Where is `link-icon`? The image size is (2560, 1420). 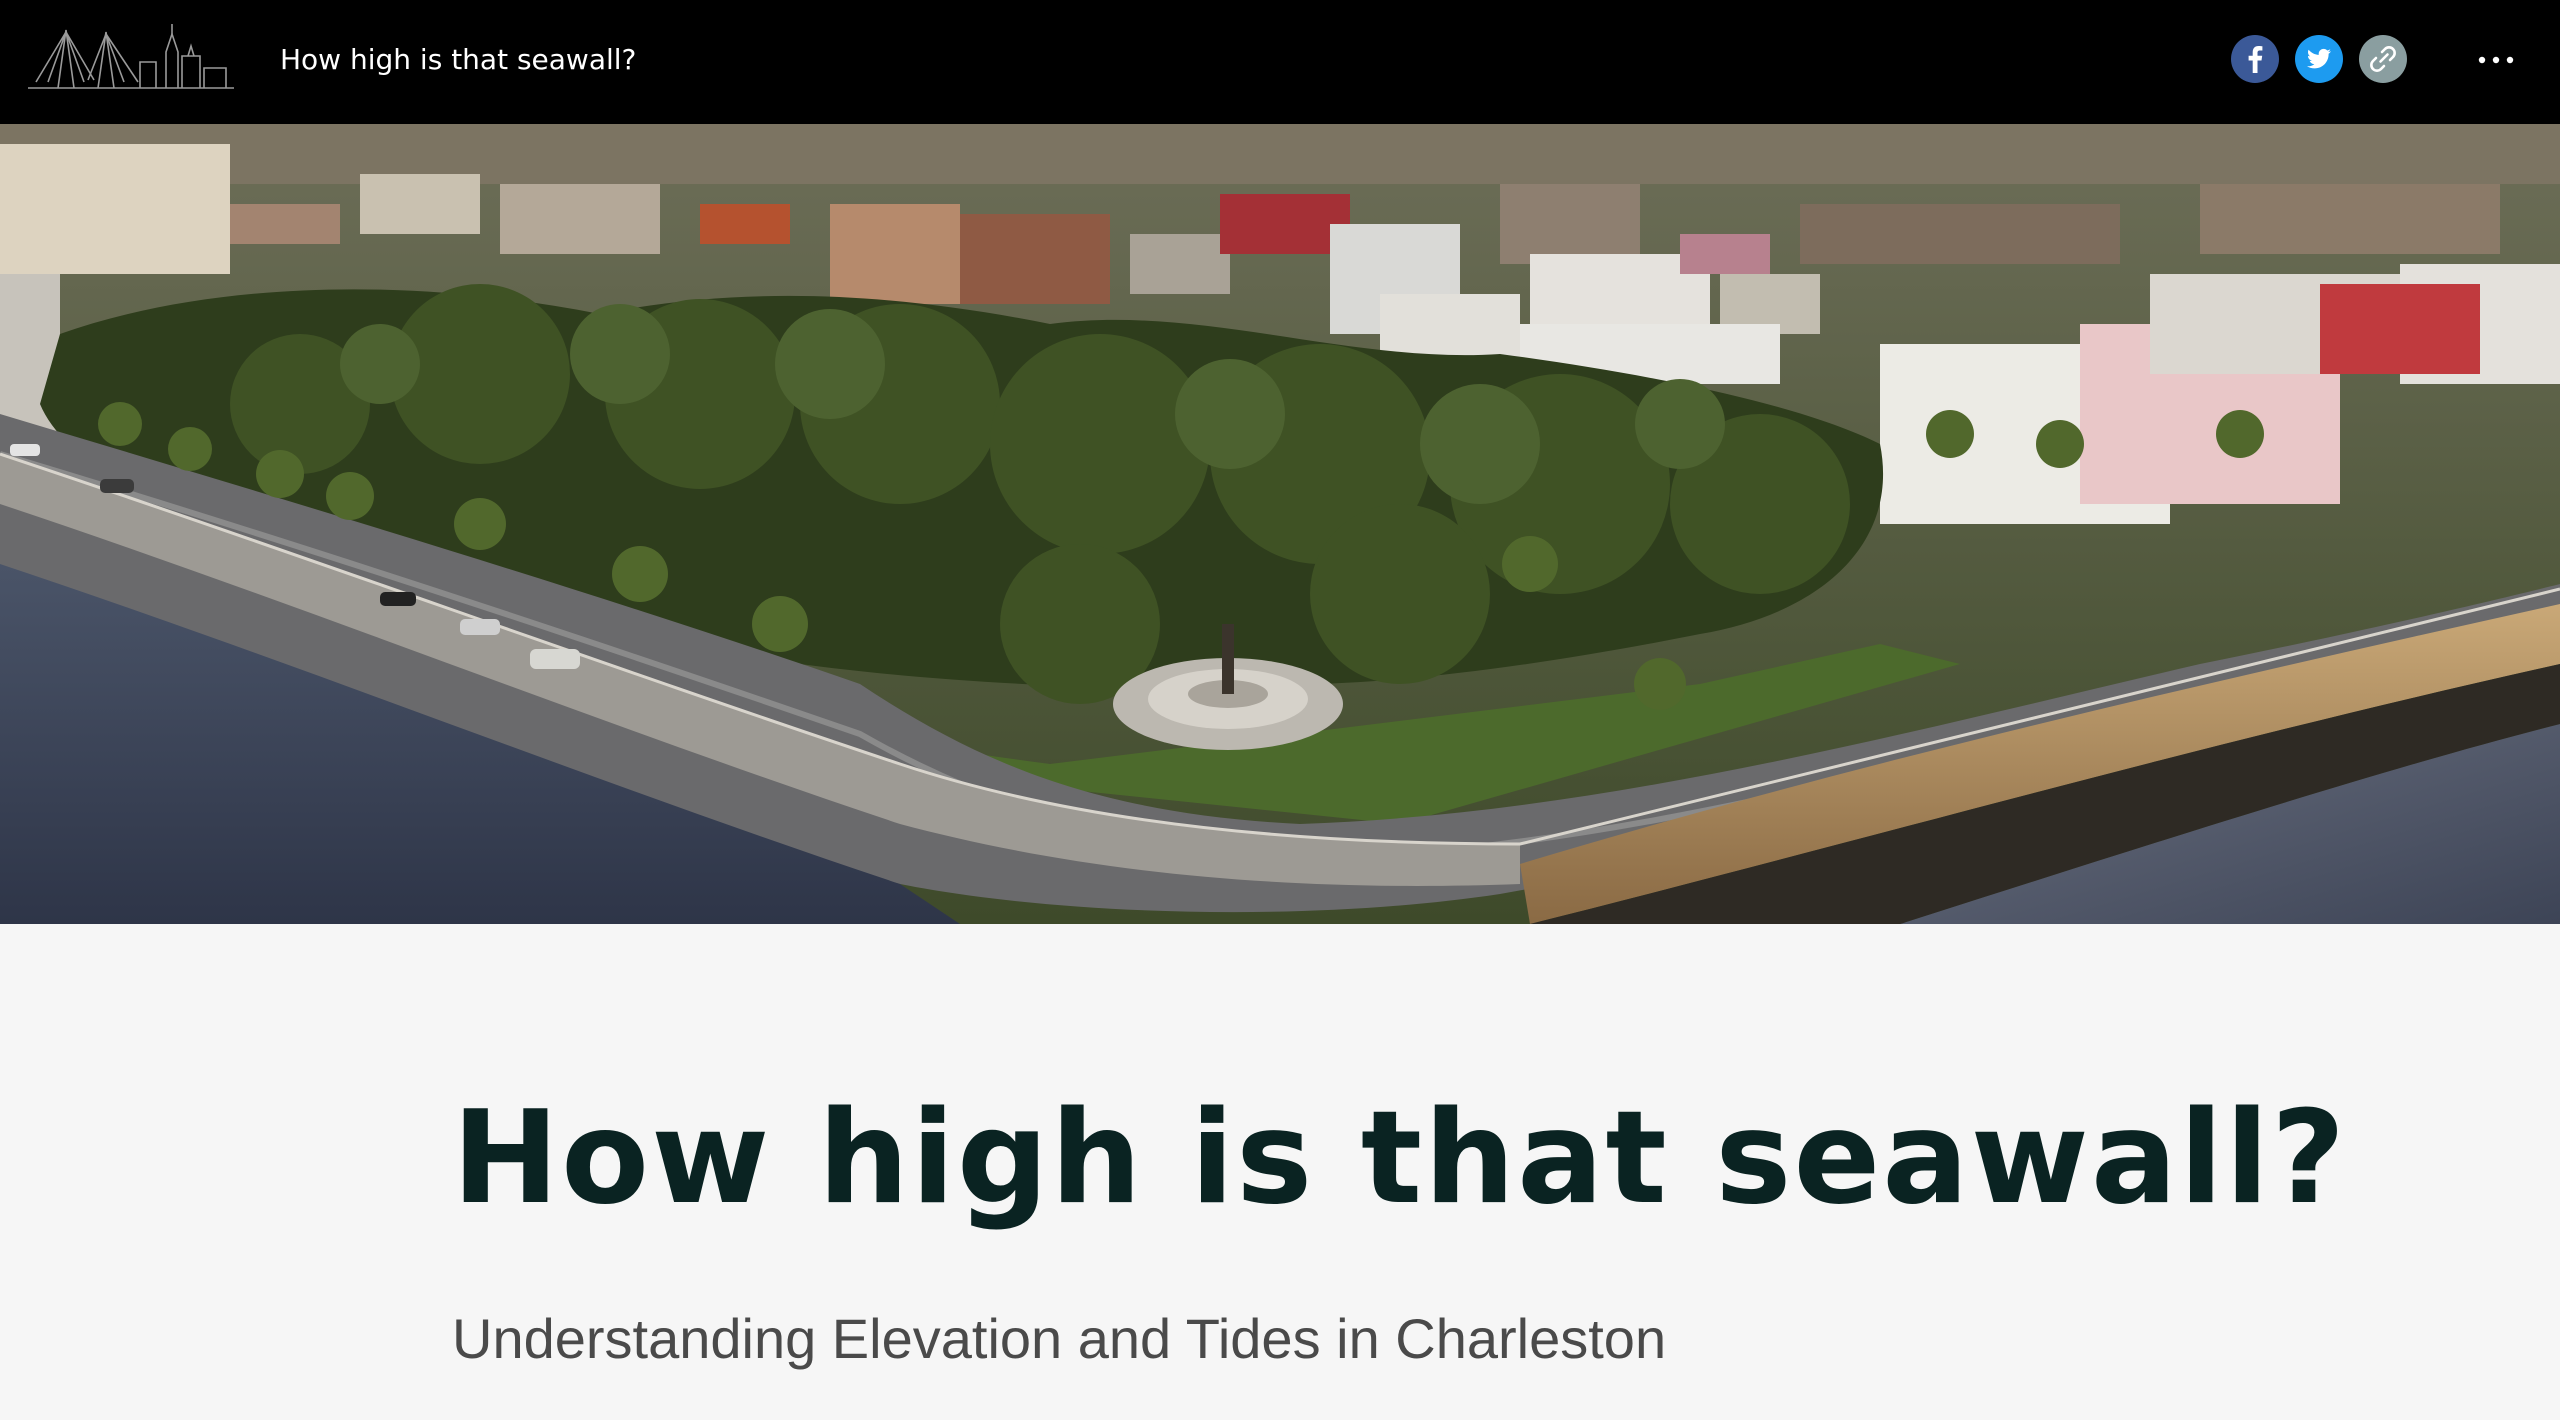 link-icon is located at coordinates (2383, 59).